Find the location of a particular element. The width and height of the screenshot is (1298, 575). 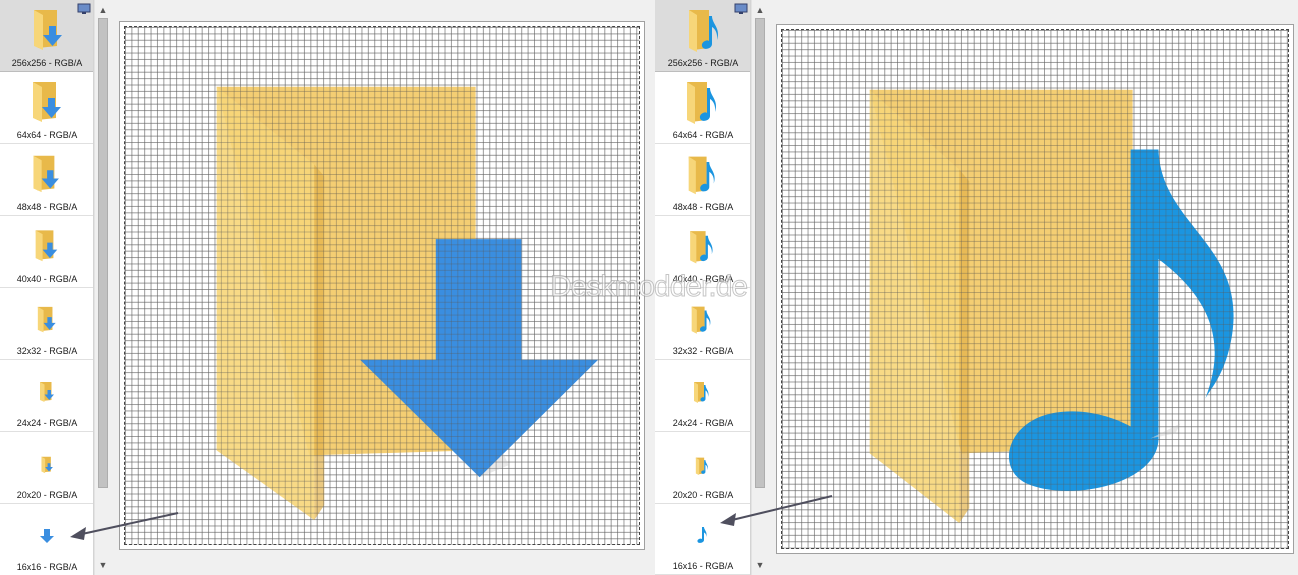

size-item-32: 32x32 - RGB/A is located at coordinates (46, 324).